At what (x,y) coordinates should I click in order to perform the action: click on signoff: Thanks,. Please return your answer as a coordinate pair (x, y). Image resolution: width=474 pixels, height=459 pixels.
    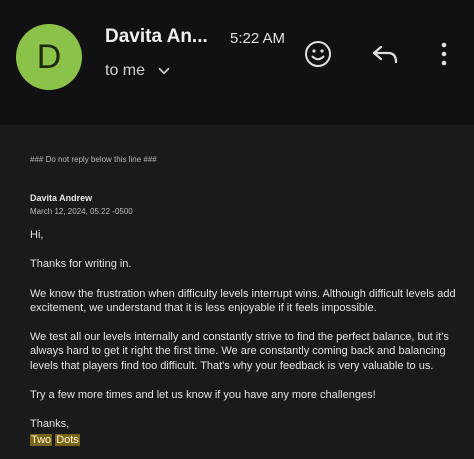
    Looking at the image, I should click on (50, 424).